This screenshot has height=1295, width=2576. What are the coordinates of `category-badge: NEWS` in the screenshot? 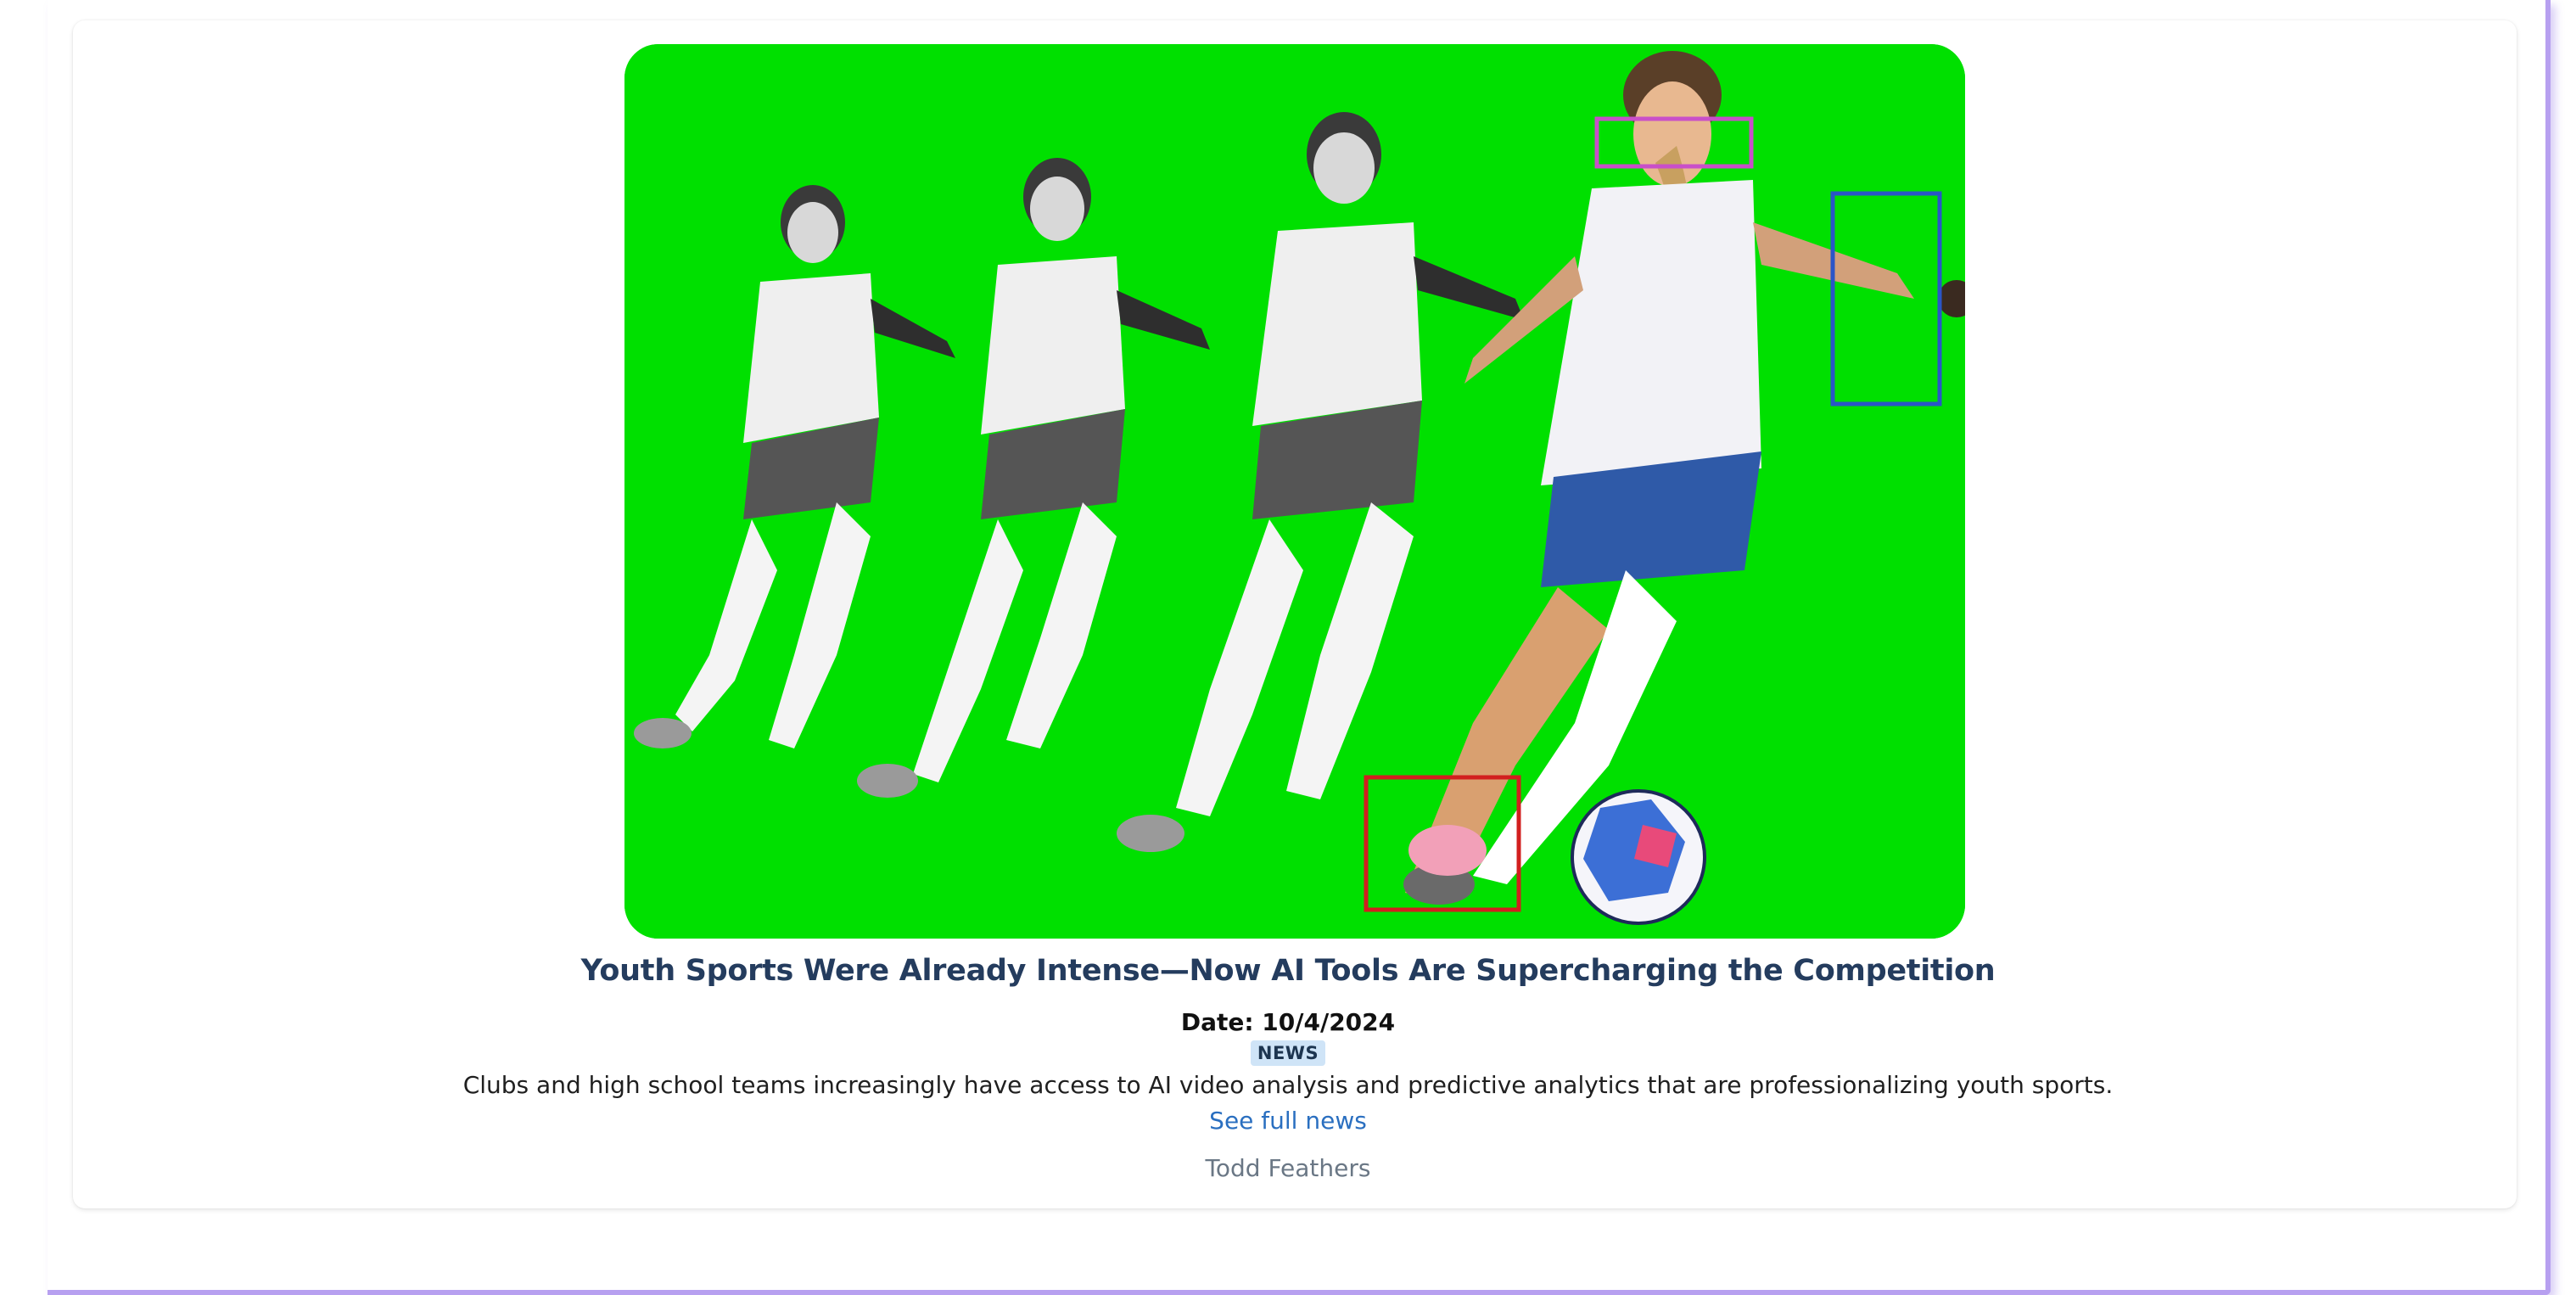 It's located at (1288, 1053).